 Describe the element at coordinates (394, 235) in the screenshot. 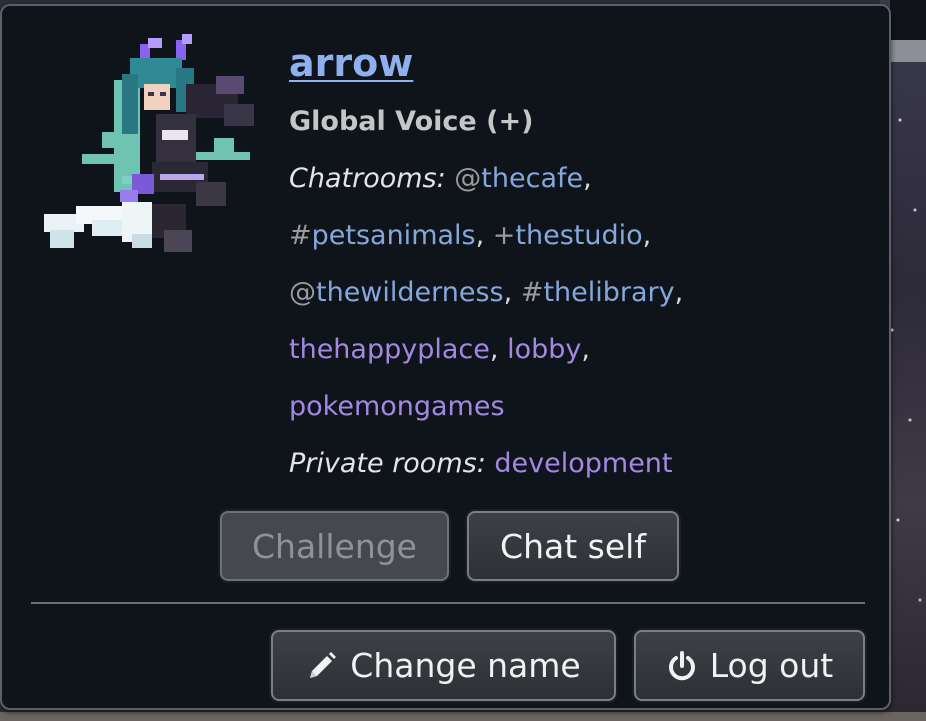

I see `room-link: petsanimals` at that location.